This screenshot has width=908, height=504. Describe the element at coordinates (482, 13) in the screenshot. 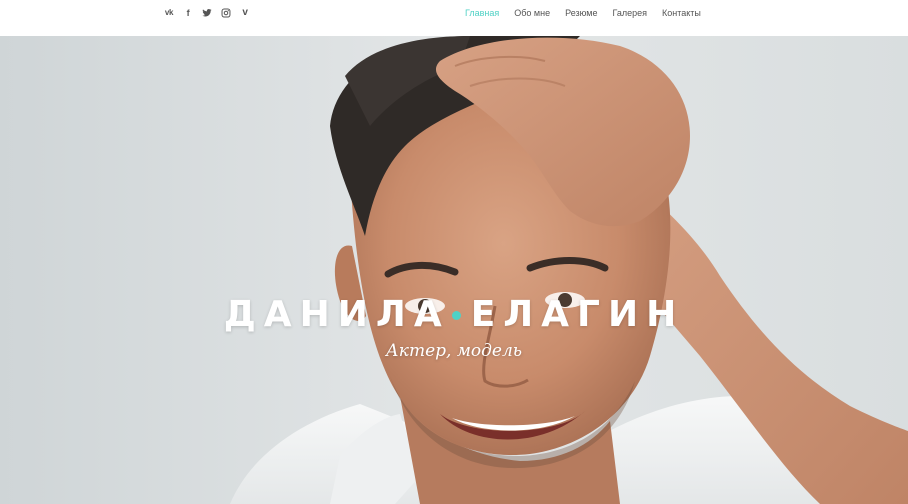

I see `nav-item-home: Главная` at that location.